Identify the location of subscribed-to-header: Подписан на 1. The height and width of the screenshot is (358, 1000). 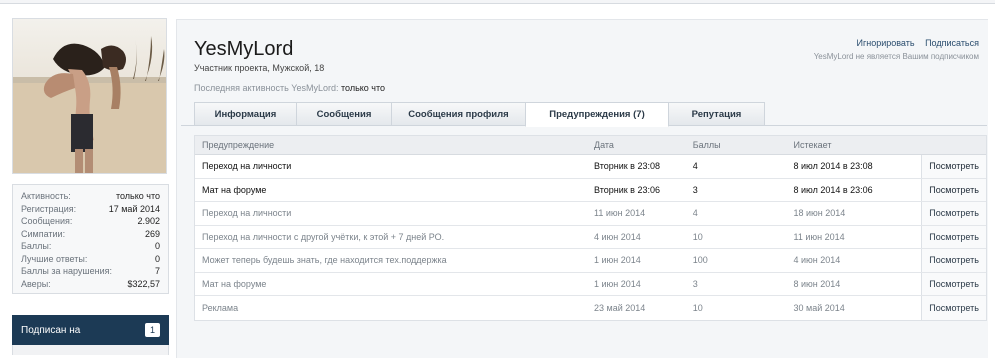
(90, 330).